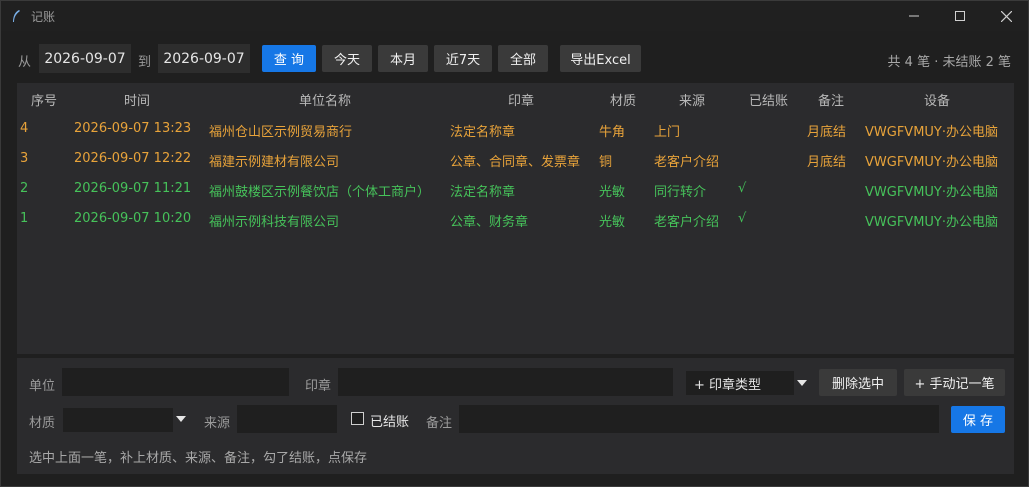  What do you see at coordinates (858, 382) in the screenshot?
I see `delete-selected-button: 删除选中` at bounding box center [858, 382].